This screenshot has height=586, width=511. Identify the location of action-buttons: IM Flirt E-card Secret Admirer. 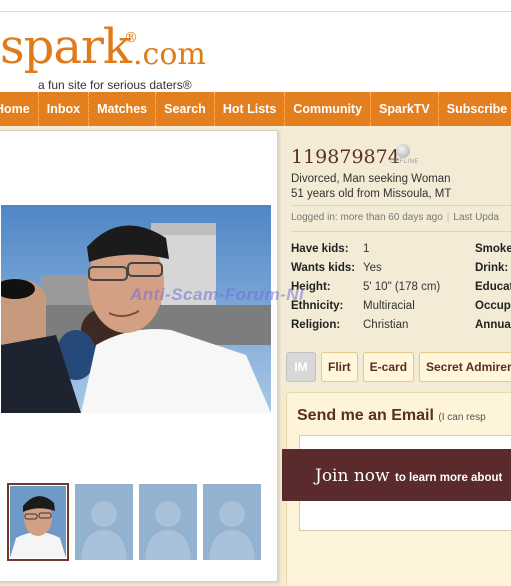
(398, 367).